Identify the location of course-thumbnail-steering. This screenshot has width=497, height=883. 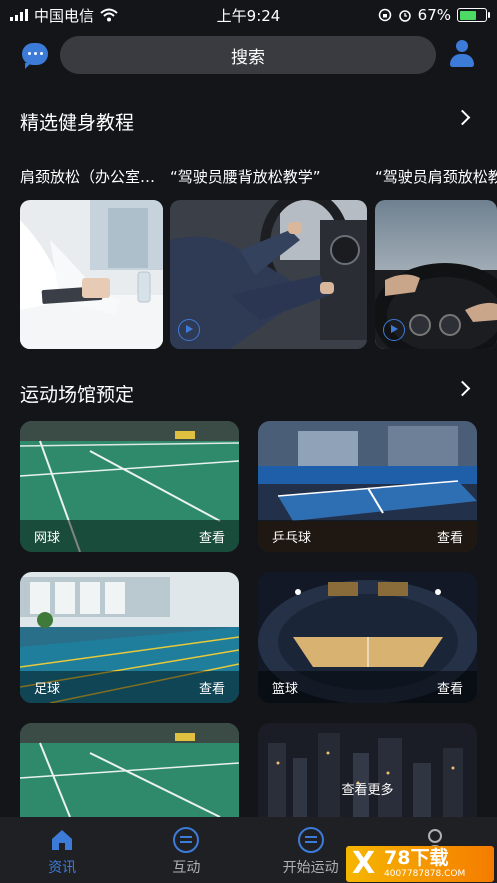
(436, 274).